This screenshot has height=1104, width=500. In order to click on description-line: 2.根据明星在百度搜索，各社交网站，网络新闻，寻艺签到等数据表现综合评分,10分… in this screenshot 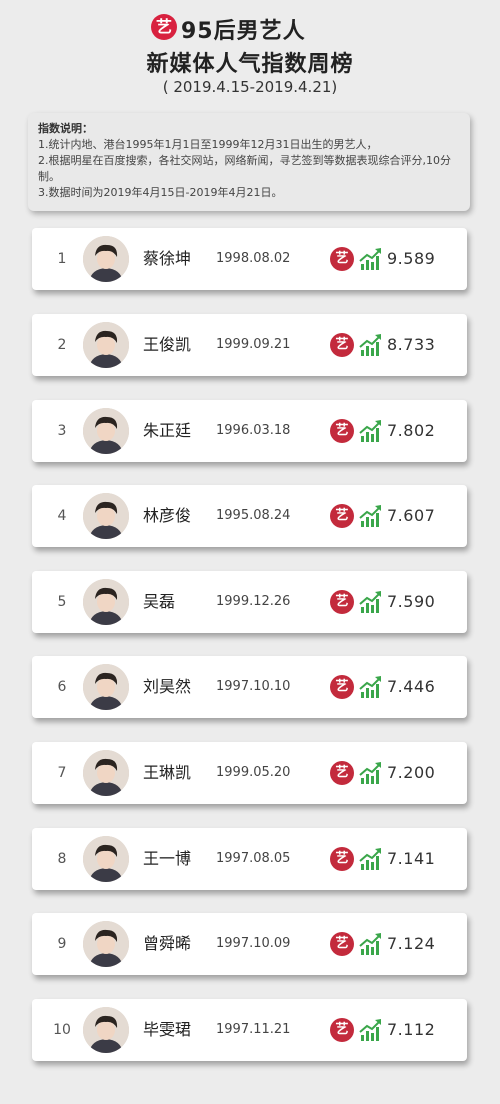, I will do `click(244, 168)`.